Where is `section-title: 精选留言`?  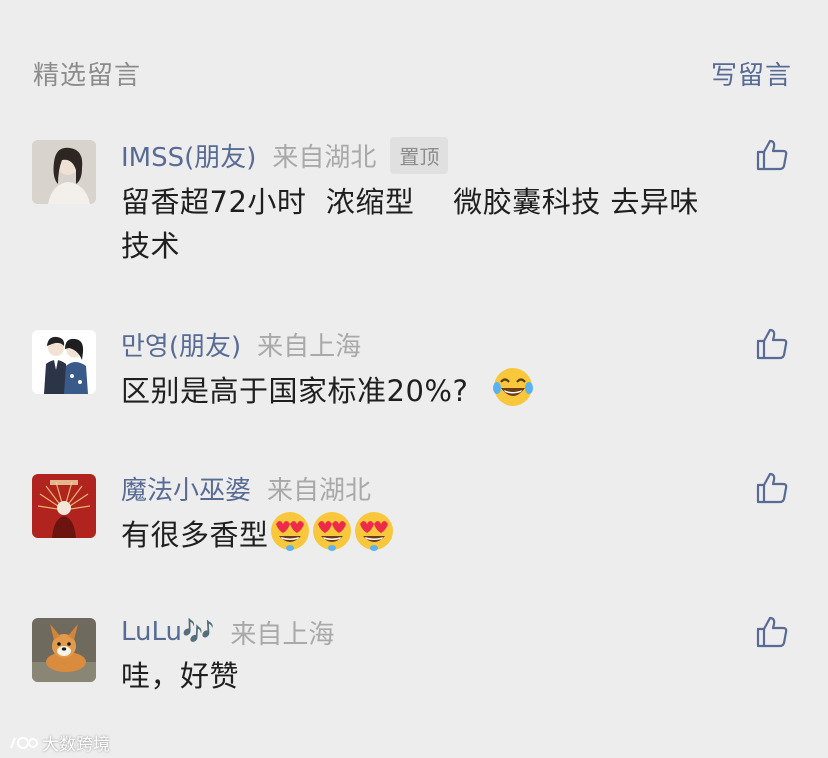 section-title: 精选留言 is located at coordinates (87, 75).